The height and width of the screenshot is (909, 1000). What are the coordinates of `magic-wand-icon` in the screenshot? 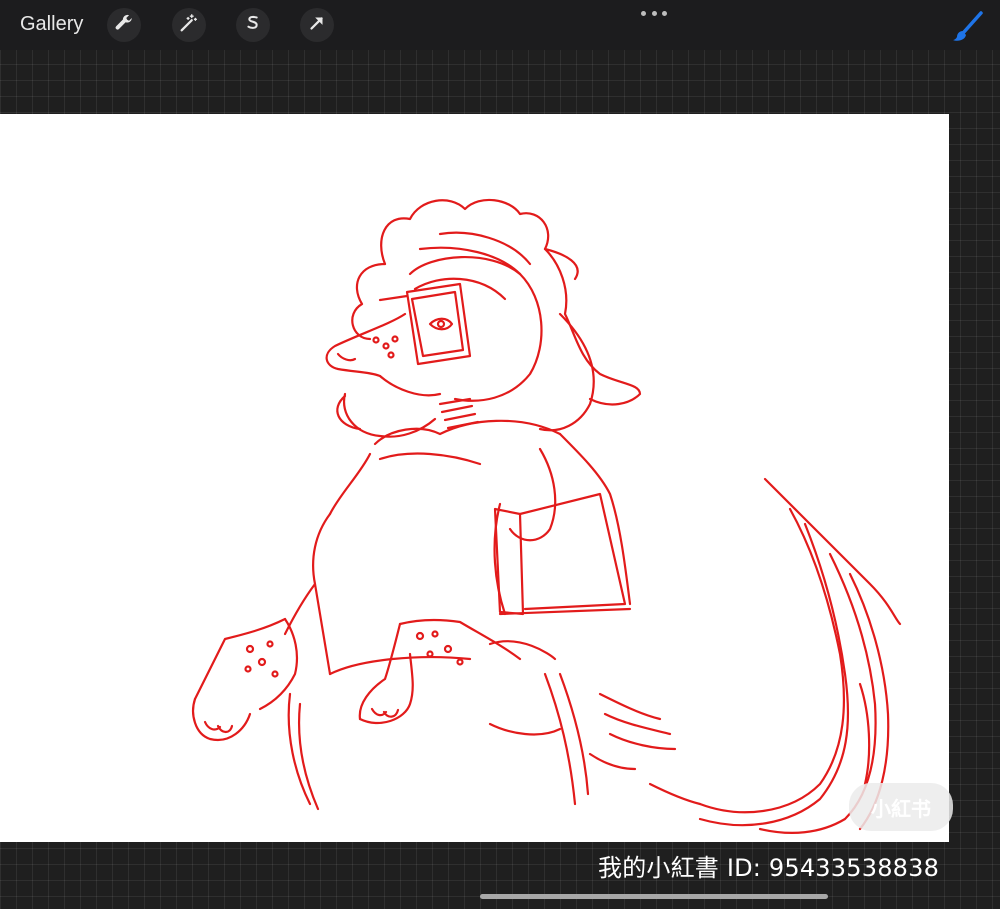 It's located at (189, 25).